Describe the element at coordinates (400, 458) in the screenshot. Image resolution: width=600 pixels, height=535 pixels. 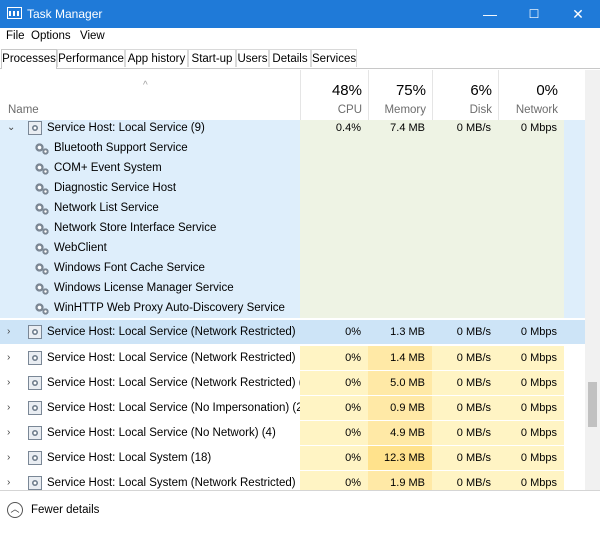
I see `memory-value: 12.3 MB` at that location.